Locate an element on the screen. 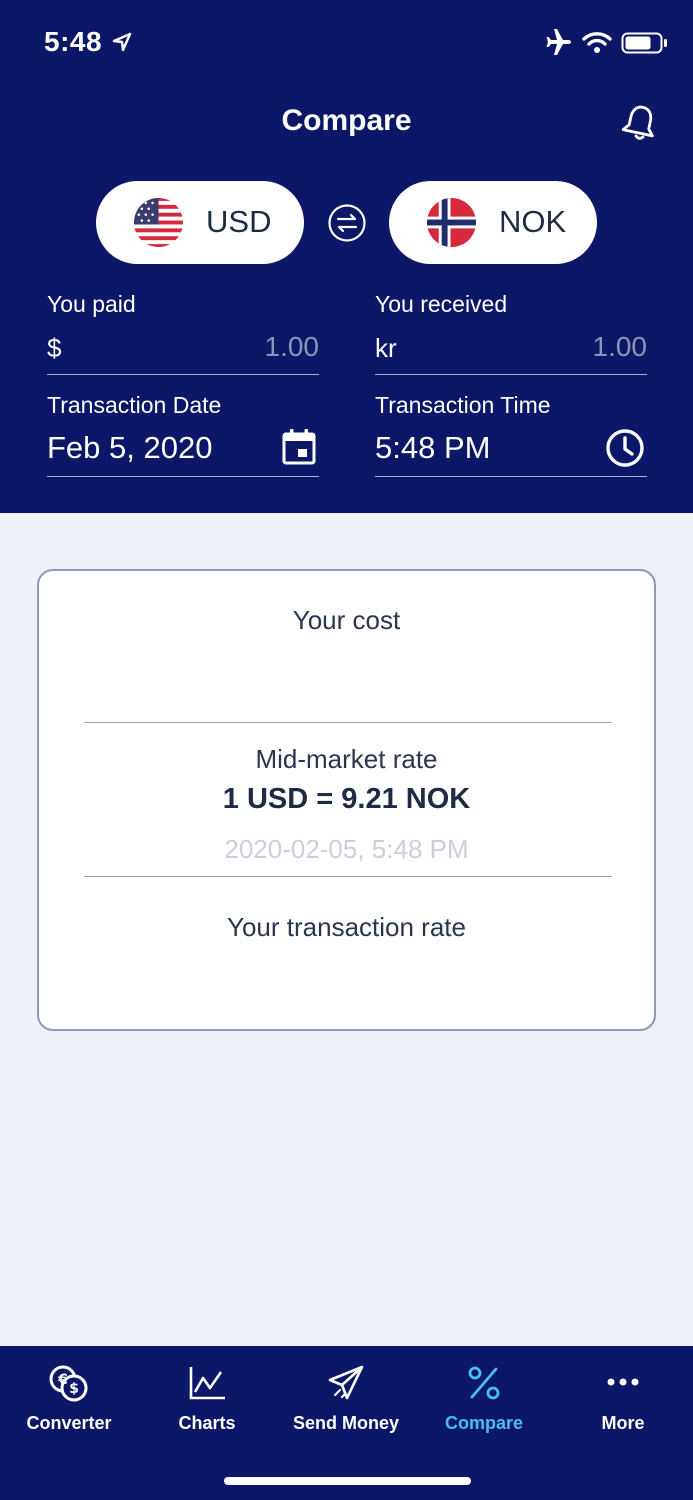 This screenshot has height=1500, width=693. page-title: Compare is located at coordinates (346, 120).